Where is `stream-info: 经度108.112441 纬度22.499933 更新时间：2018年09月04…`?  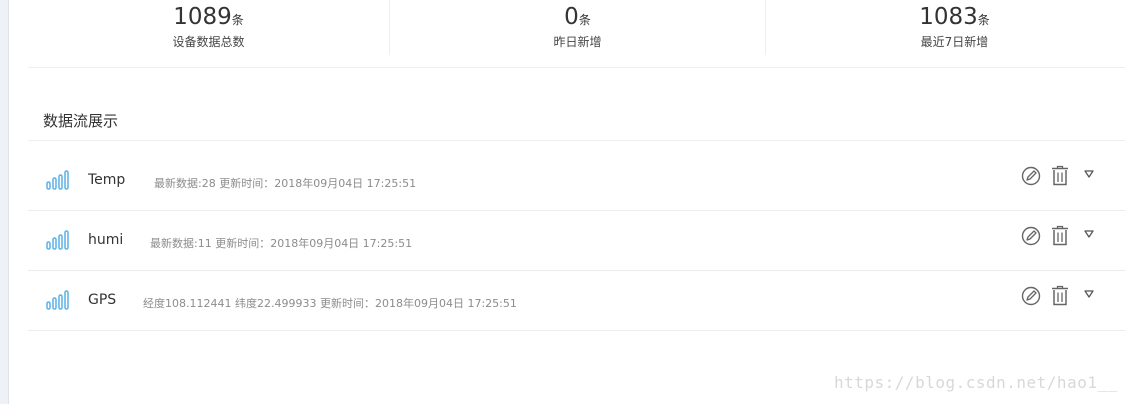
stream-info: 经度108.112441 纬度22.499933 更新时间：2018年09月04… is located at coordinates (330, 303).